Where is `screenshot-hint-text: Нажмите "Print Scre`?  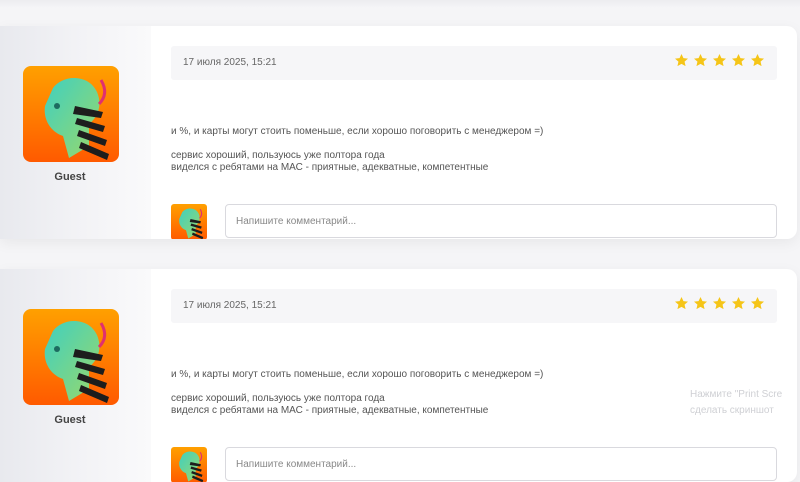
screenshot-hint-text: Нажмите "Print Scre is located at coordinates (736, 394).